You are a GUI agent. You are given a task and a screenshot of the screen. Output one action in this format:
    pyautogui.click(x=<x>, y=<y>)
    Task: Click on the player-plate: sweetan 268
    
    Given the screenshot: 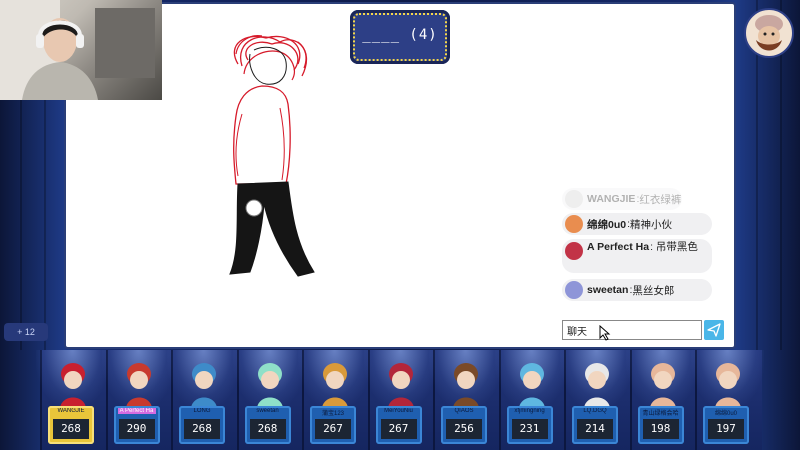 What is the action you would take?
    pyautogui.click(x=267, y=425)
    